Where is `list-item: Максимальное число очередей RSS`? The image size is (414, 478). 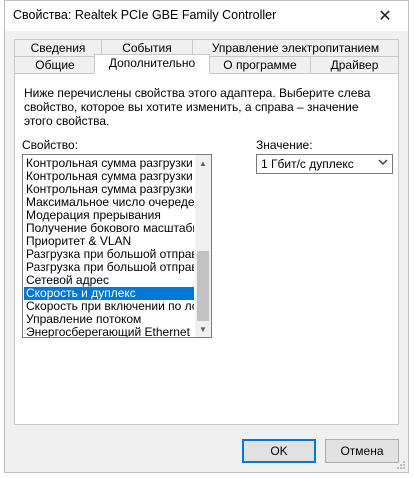 list-item: Максимальное число очередей RSS is located at coordinates (109, 202).